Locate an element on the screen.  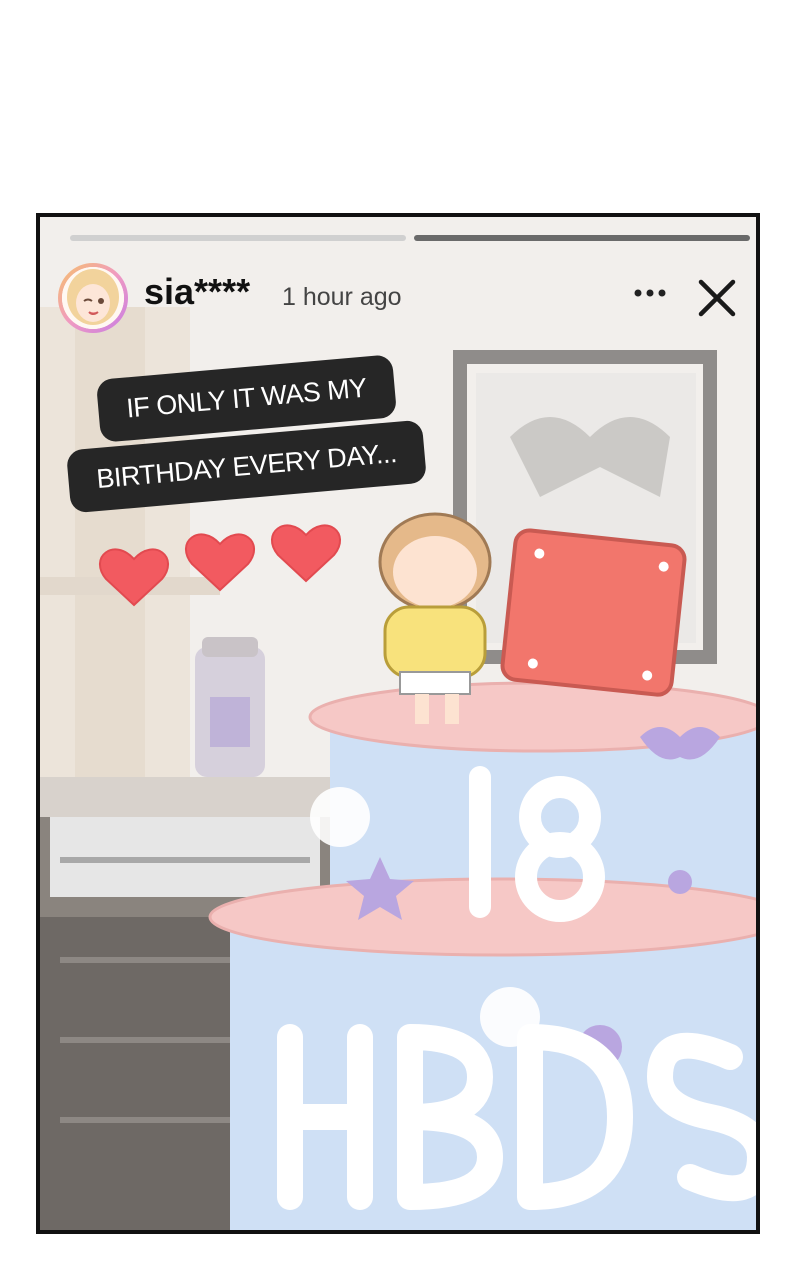
progress-segment-viewed is located at coordinates (238, 238).